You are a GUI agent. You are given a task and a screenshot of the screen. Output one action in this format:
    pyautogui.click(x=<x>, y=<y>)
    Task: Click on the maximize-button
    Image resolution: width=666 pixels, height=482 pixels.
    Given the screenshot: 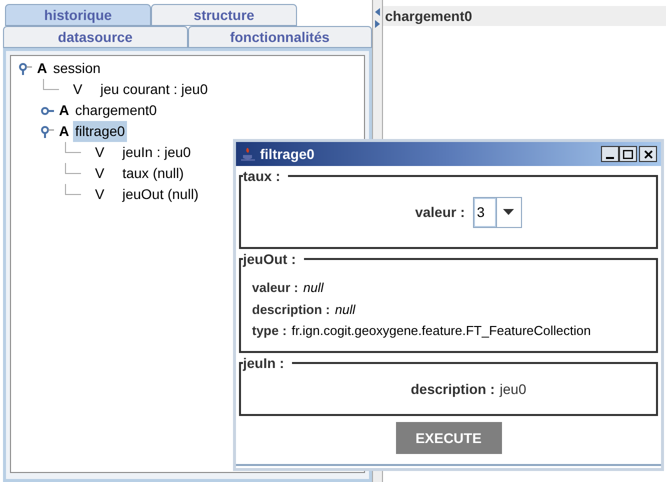 What is the action you would take?
    pyautogui.click(x=628, y=154)
    